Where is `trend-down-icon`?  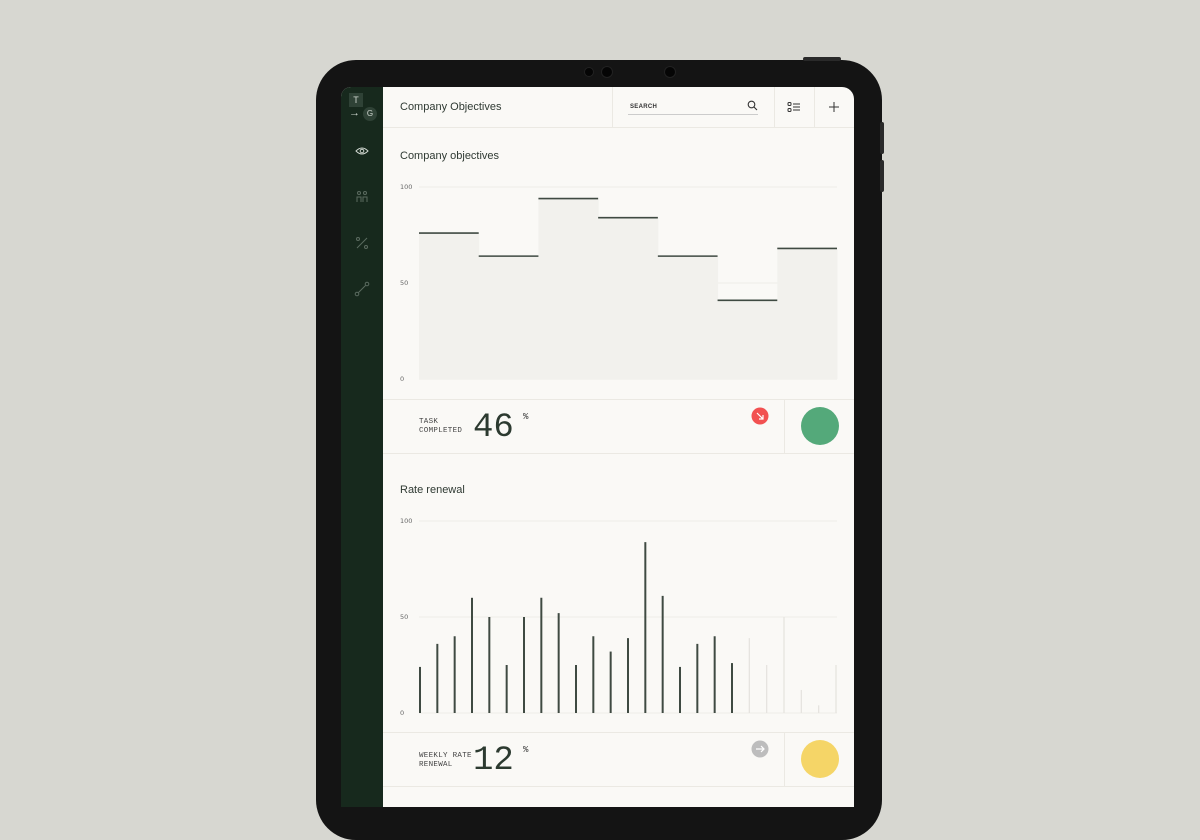
trend-down-icon is located at coordinates (760, 416).